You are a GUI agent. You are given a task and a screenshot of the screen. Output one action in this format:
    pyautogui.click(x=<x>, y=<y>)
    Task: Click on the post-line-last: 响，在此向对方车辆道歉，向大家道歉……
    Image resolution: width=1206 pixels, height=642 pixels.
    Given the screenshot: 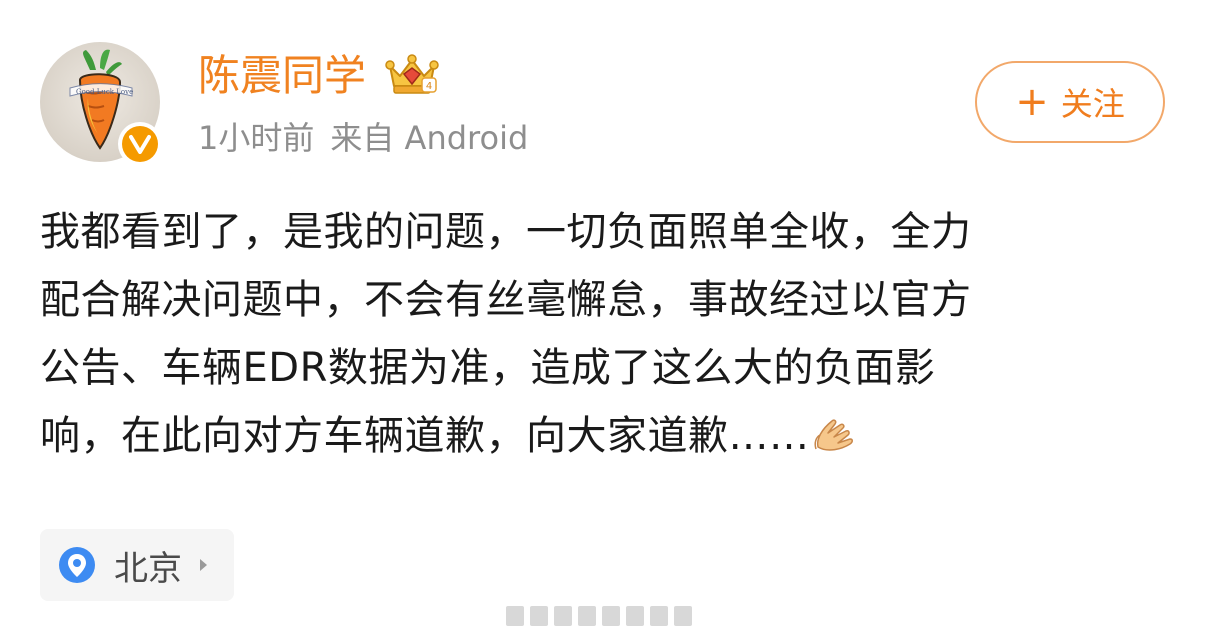 What is the action you would take?
    pyautogui.click(x=595, y=436)
    